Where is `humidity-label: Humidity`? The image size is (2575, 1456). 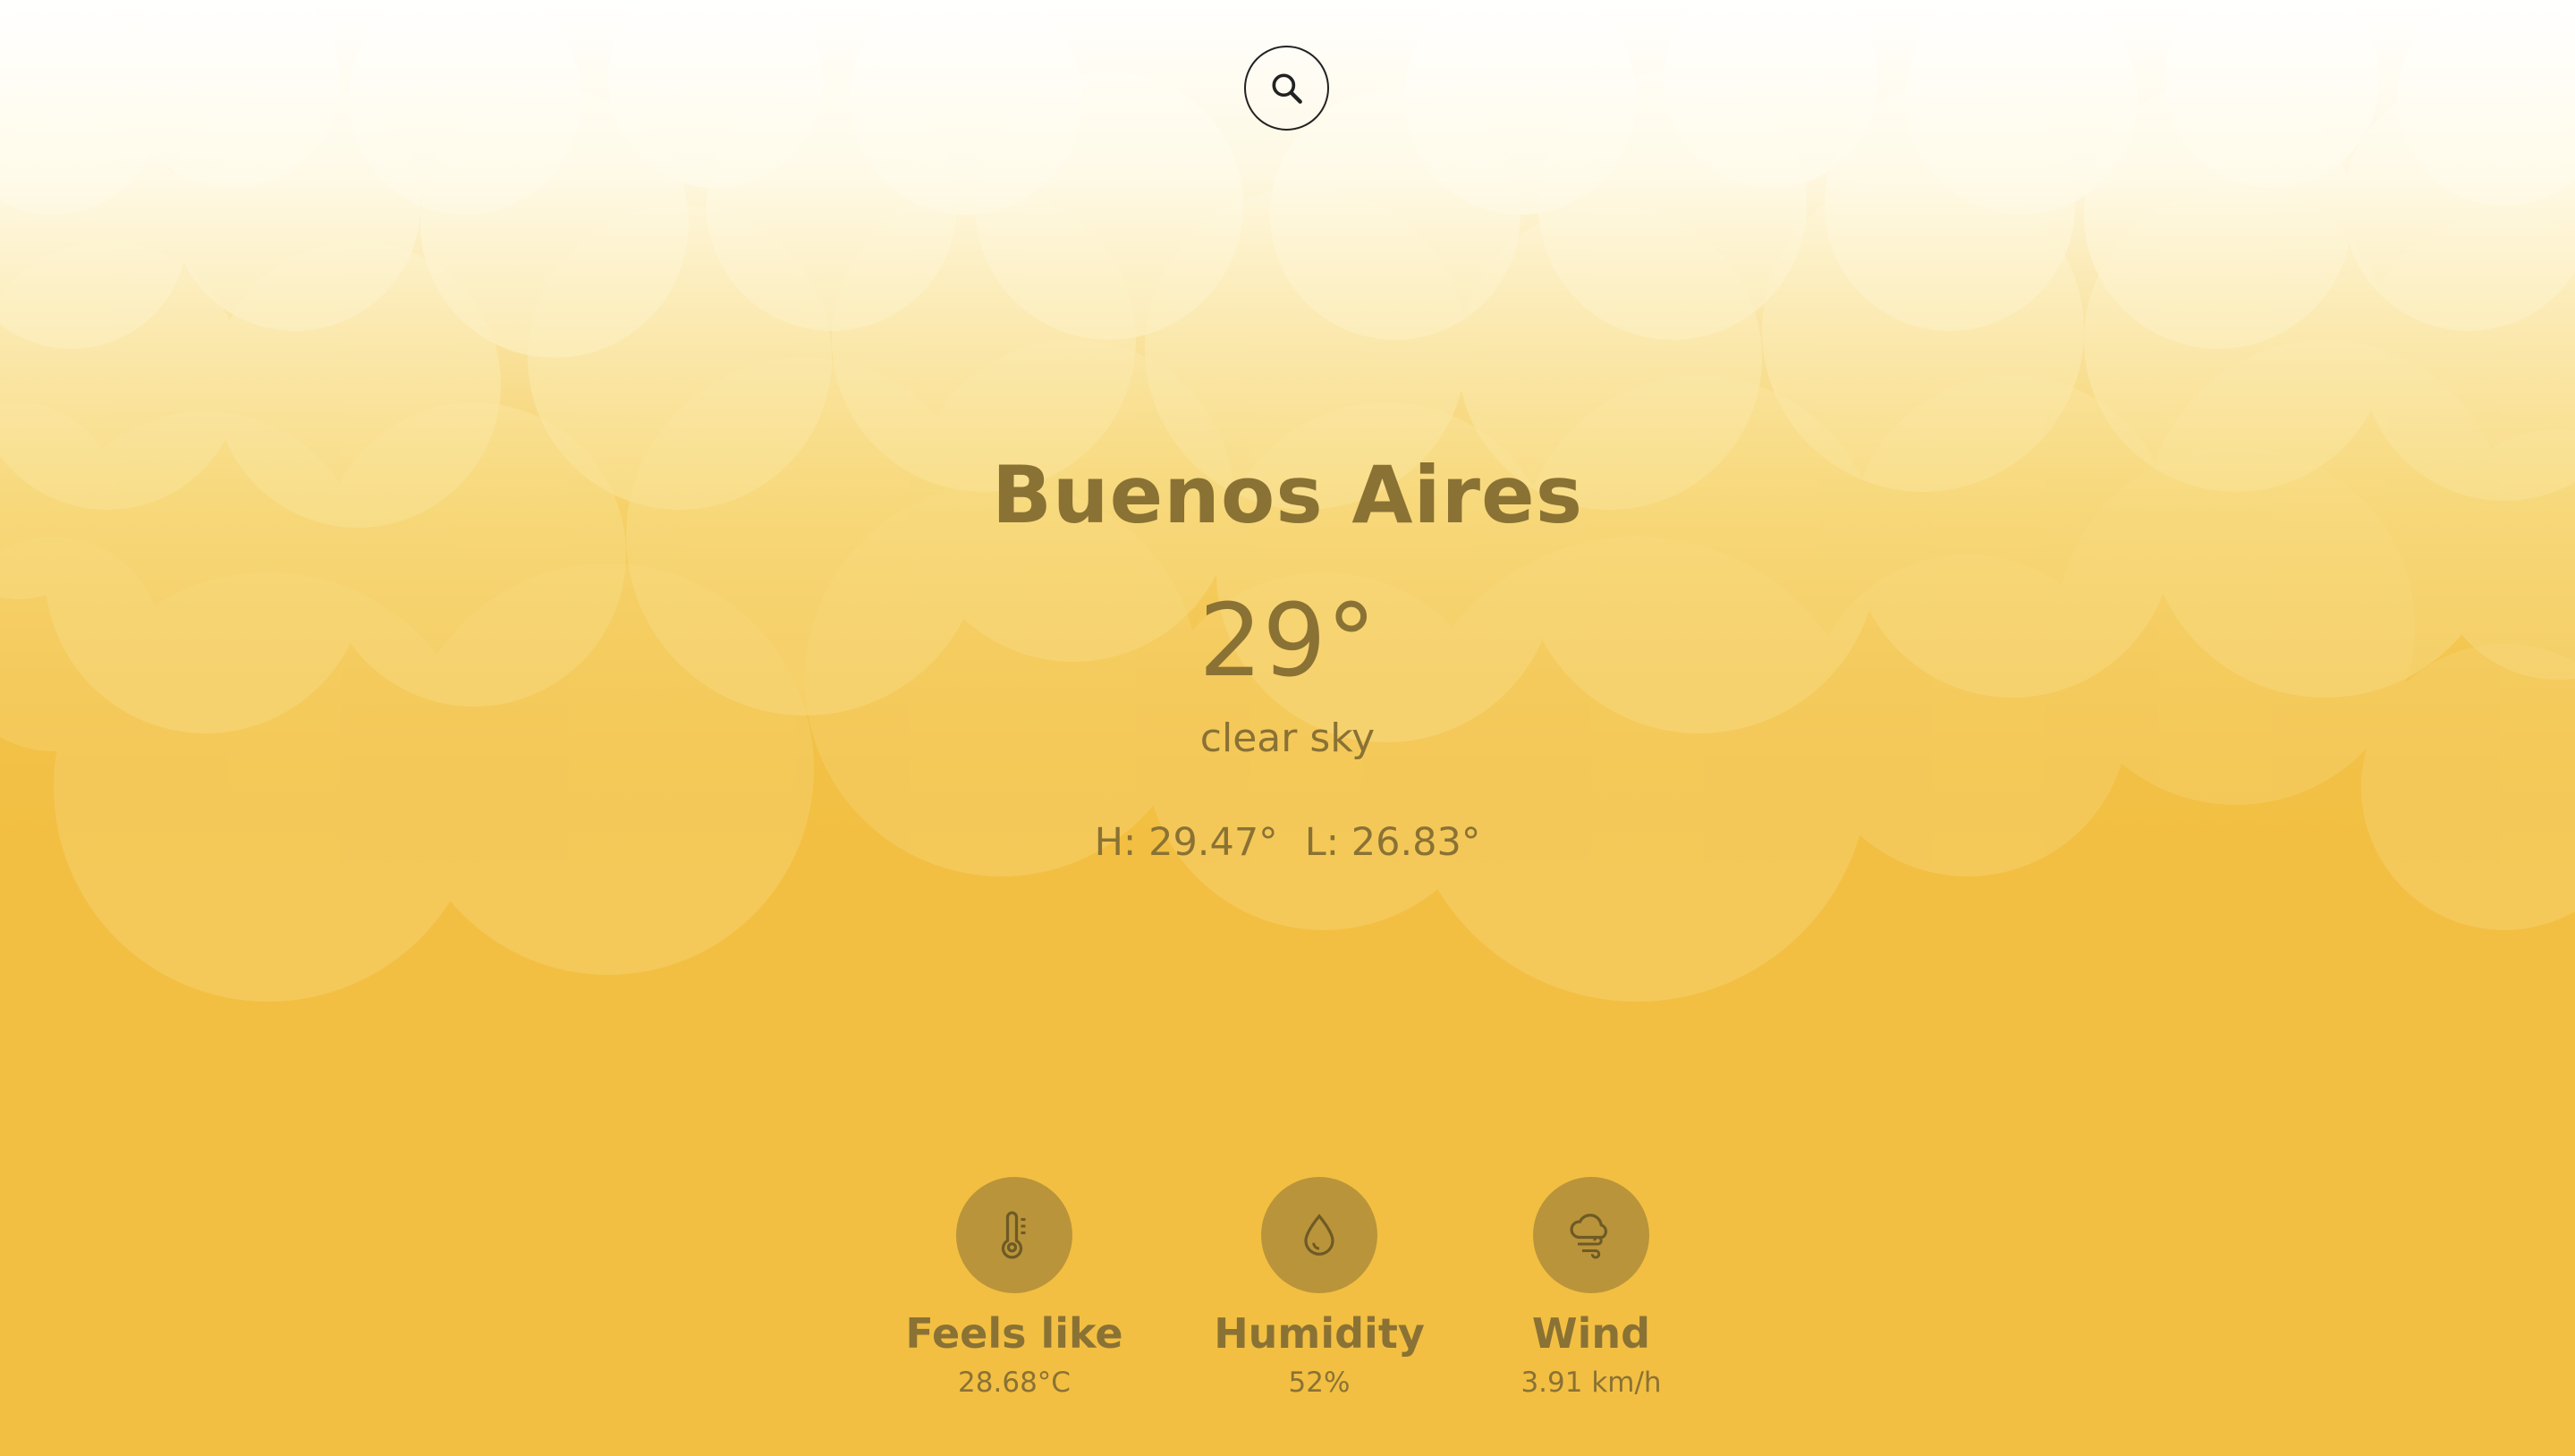 humidity-label: Humidity is located at coordinates (1319, 1333).